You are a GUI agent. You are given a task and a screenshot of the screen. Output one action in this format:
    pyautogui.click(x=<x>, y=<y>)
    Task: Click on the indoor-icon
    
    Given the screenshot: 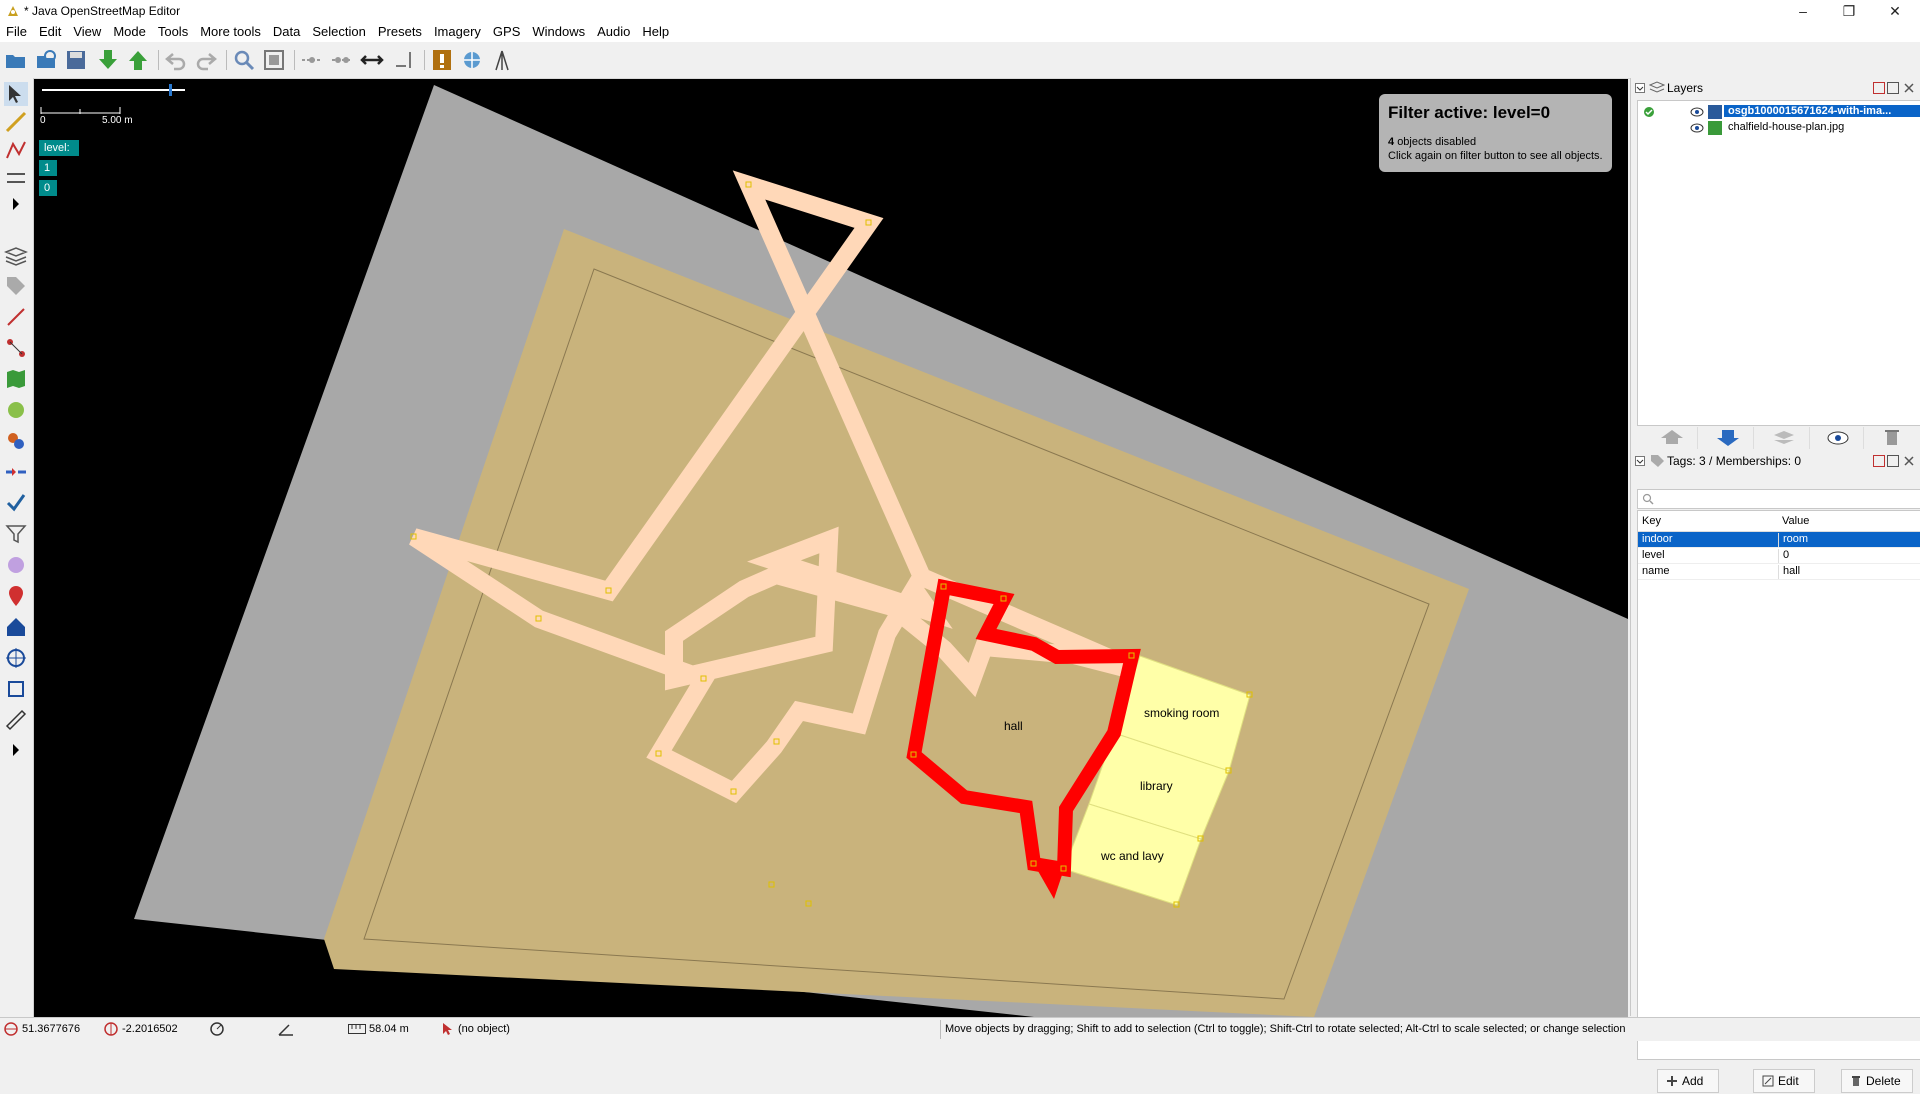 What is the action you would take?
    pyautogui.click(x=16, y=627)
    